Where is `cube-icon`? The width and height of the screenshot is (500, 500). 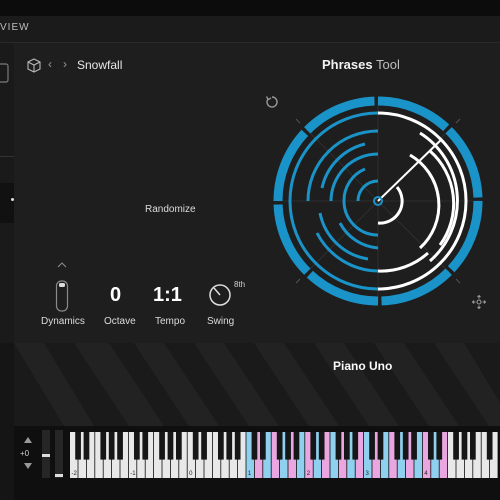
cube-icon is located at coordinates (34, 65).